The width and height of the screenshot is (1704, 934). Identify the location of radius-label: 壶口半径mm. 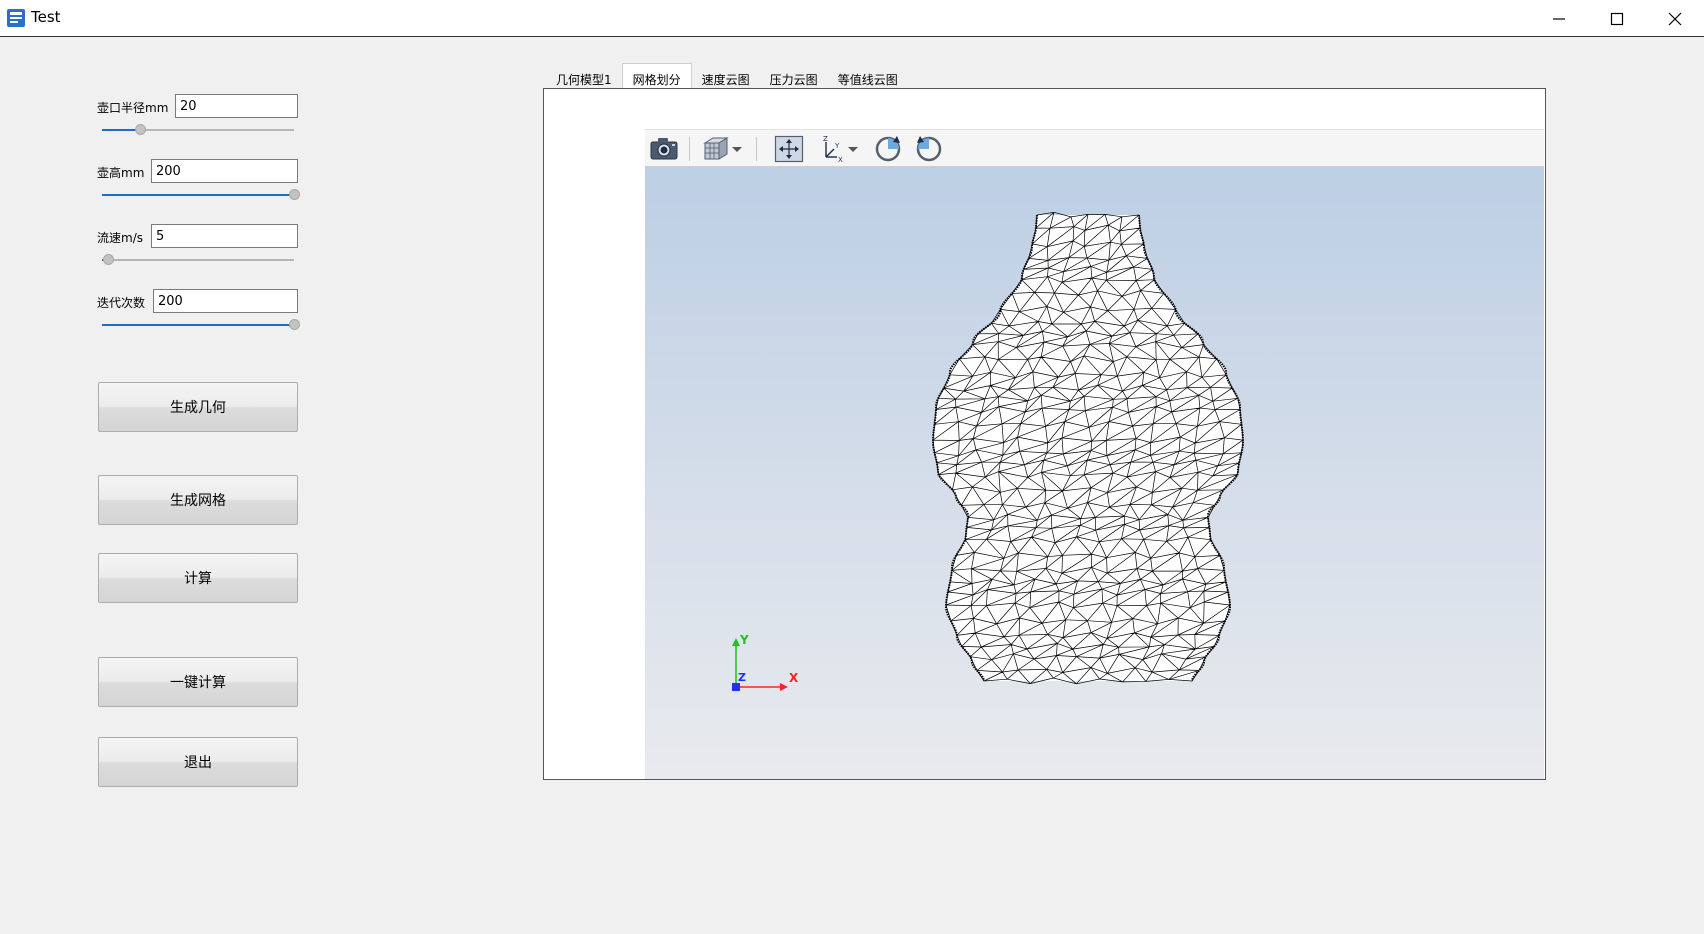
(133, 108).